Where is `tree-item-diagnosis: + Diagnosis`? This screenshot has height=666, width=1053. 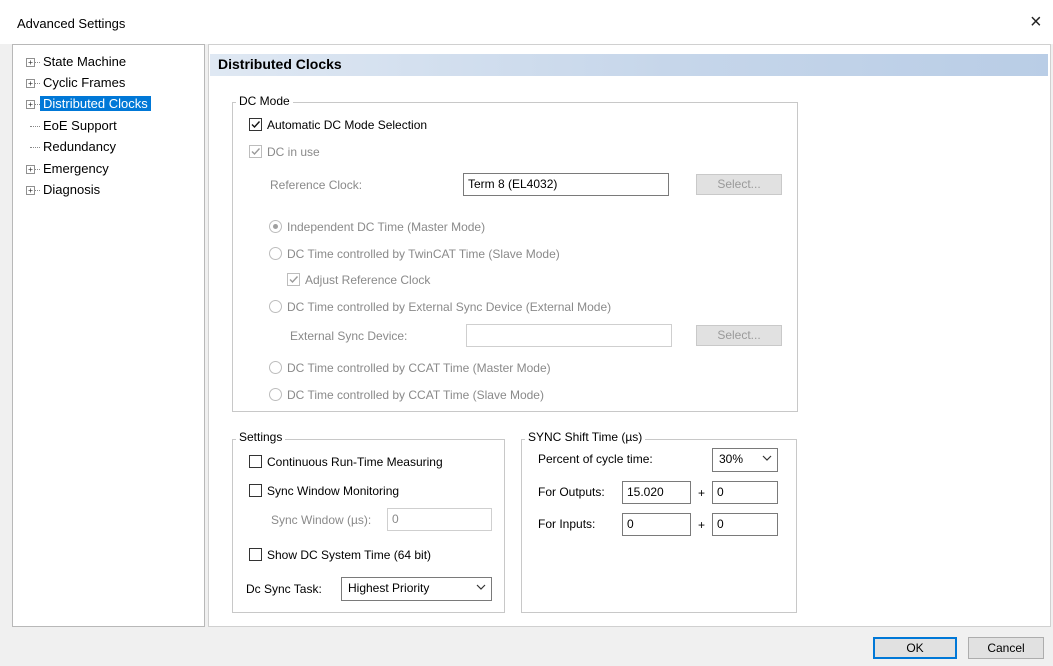 tree-item-diagnosis: + Diagnosis is located at coordinates (64, 190).